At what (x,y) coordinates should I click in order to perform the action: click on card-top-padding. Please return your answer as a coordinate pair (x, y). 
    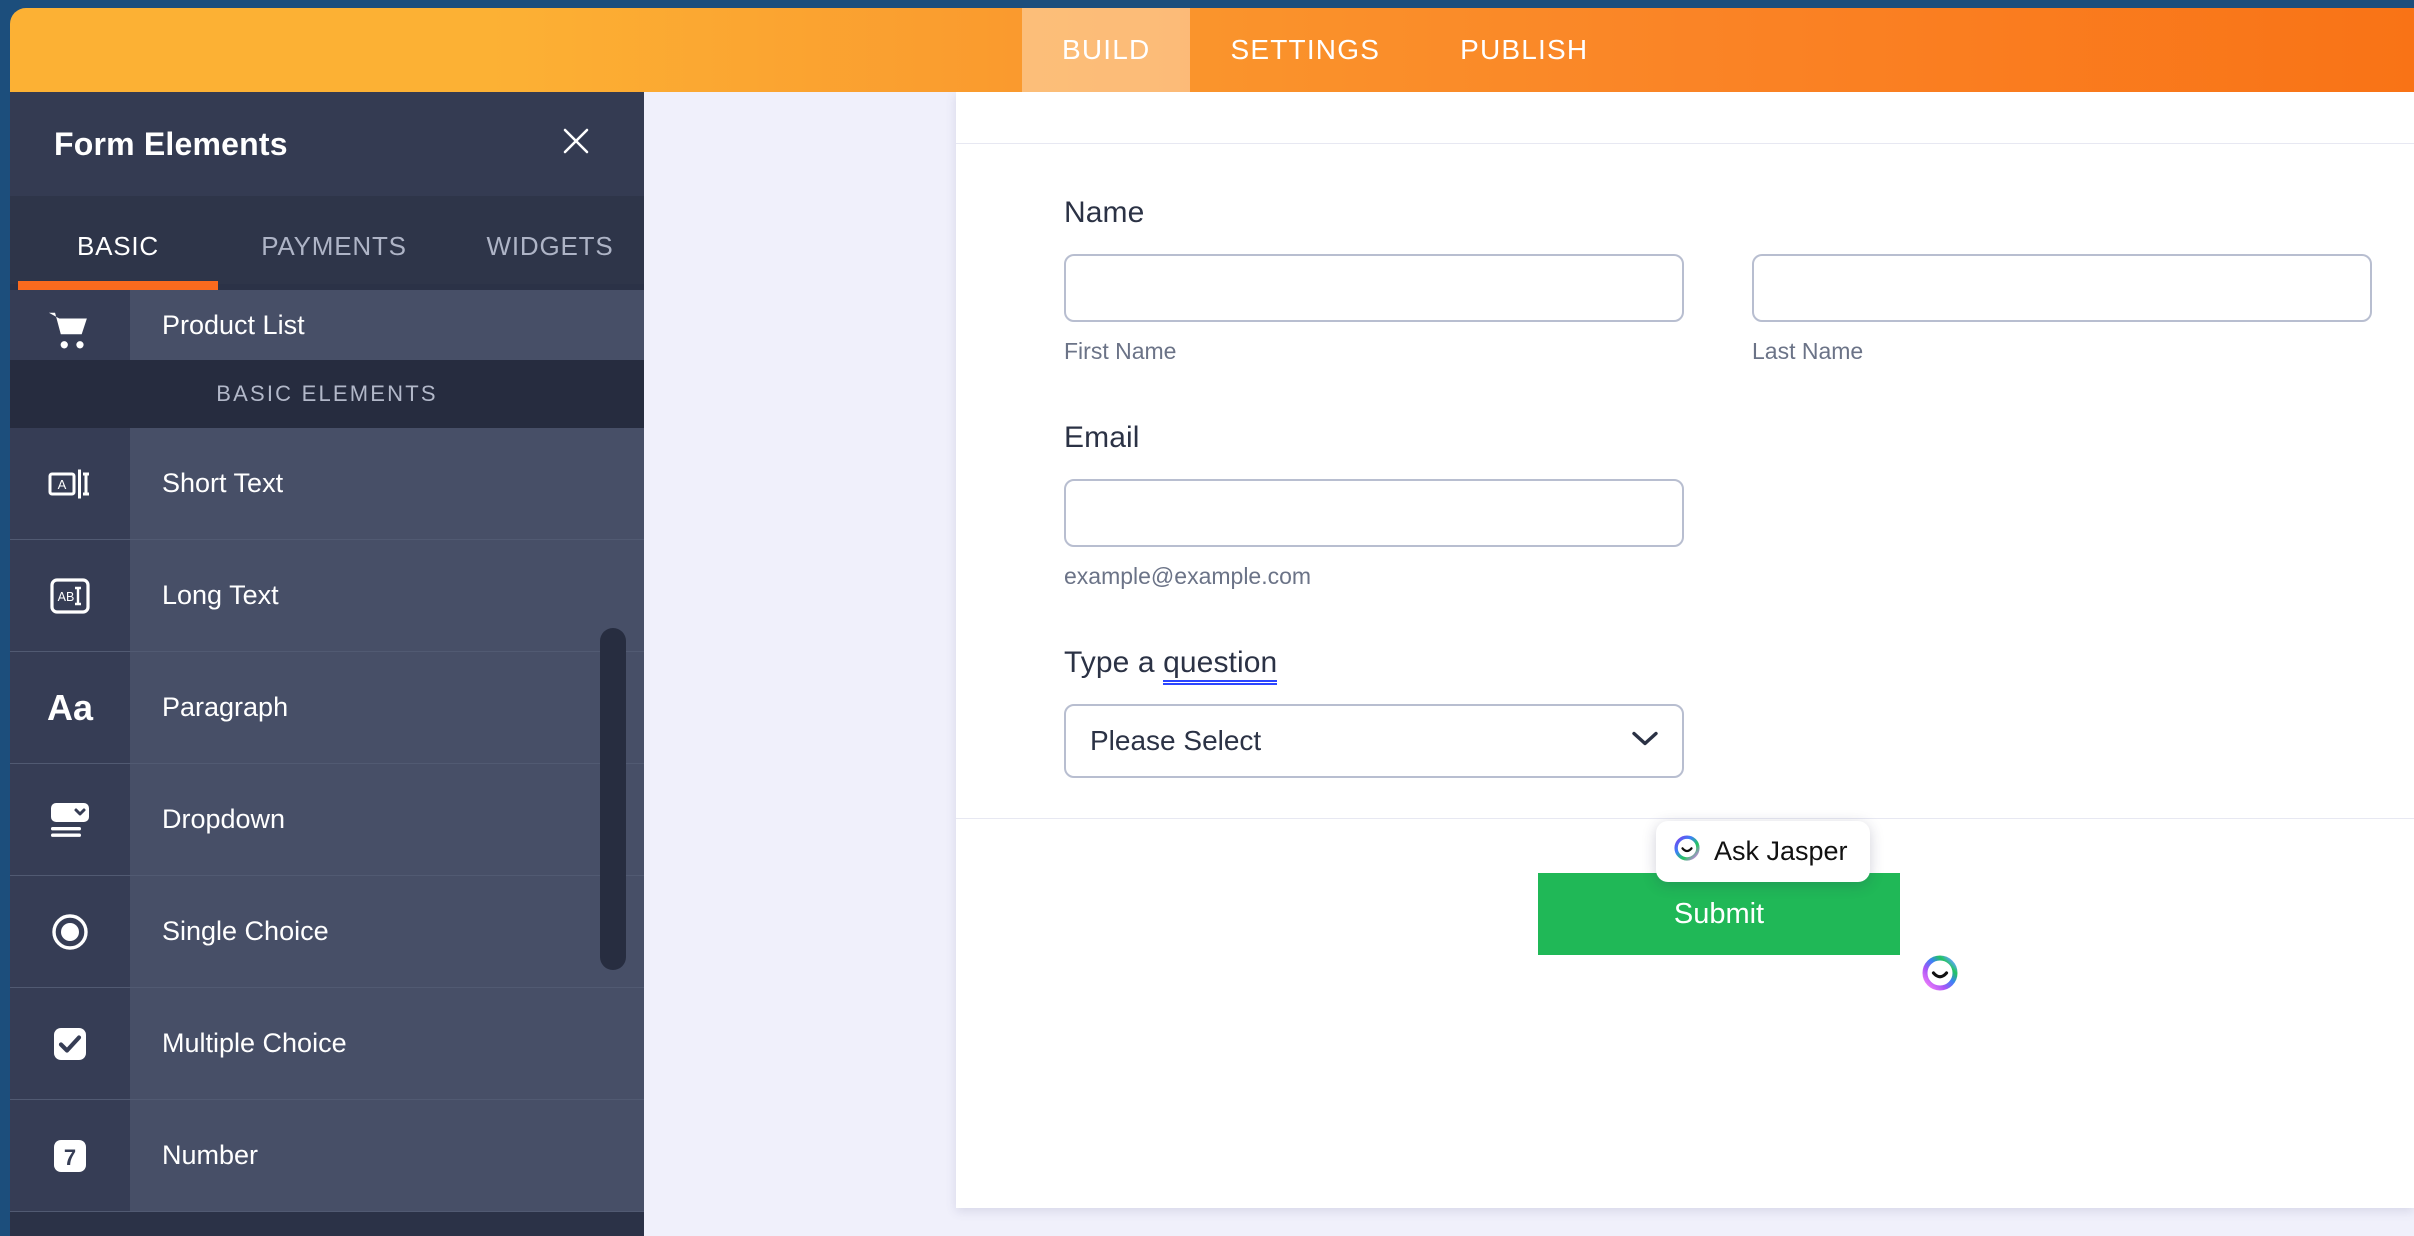
    Looking at the image, I should click on (1685, 117).